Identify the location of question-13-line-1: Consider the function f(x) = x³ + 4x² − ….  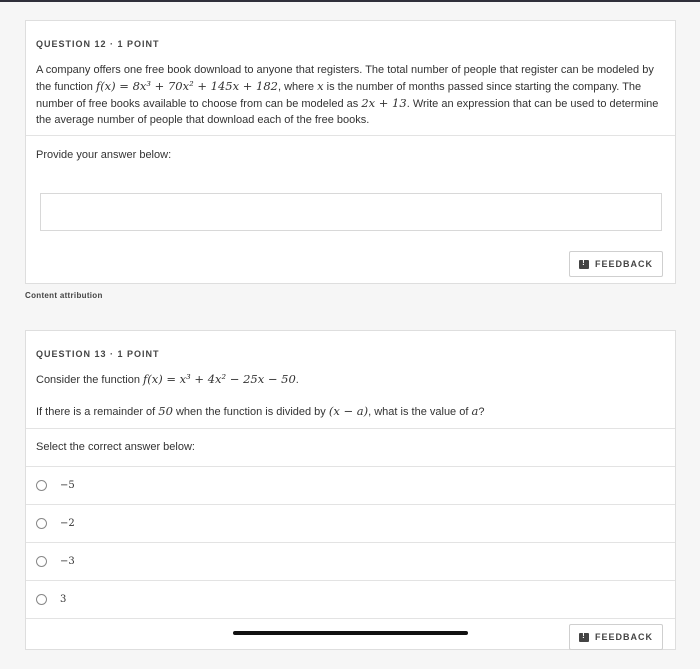
(350, 379).